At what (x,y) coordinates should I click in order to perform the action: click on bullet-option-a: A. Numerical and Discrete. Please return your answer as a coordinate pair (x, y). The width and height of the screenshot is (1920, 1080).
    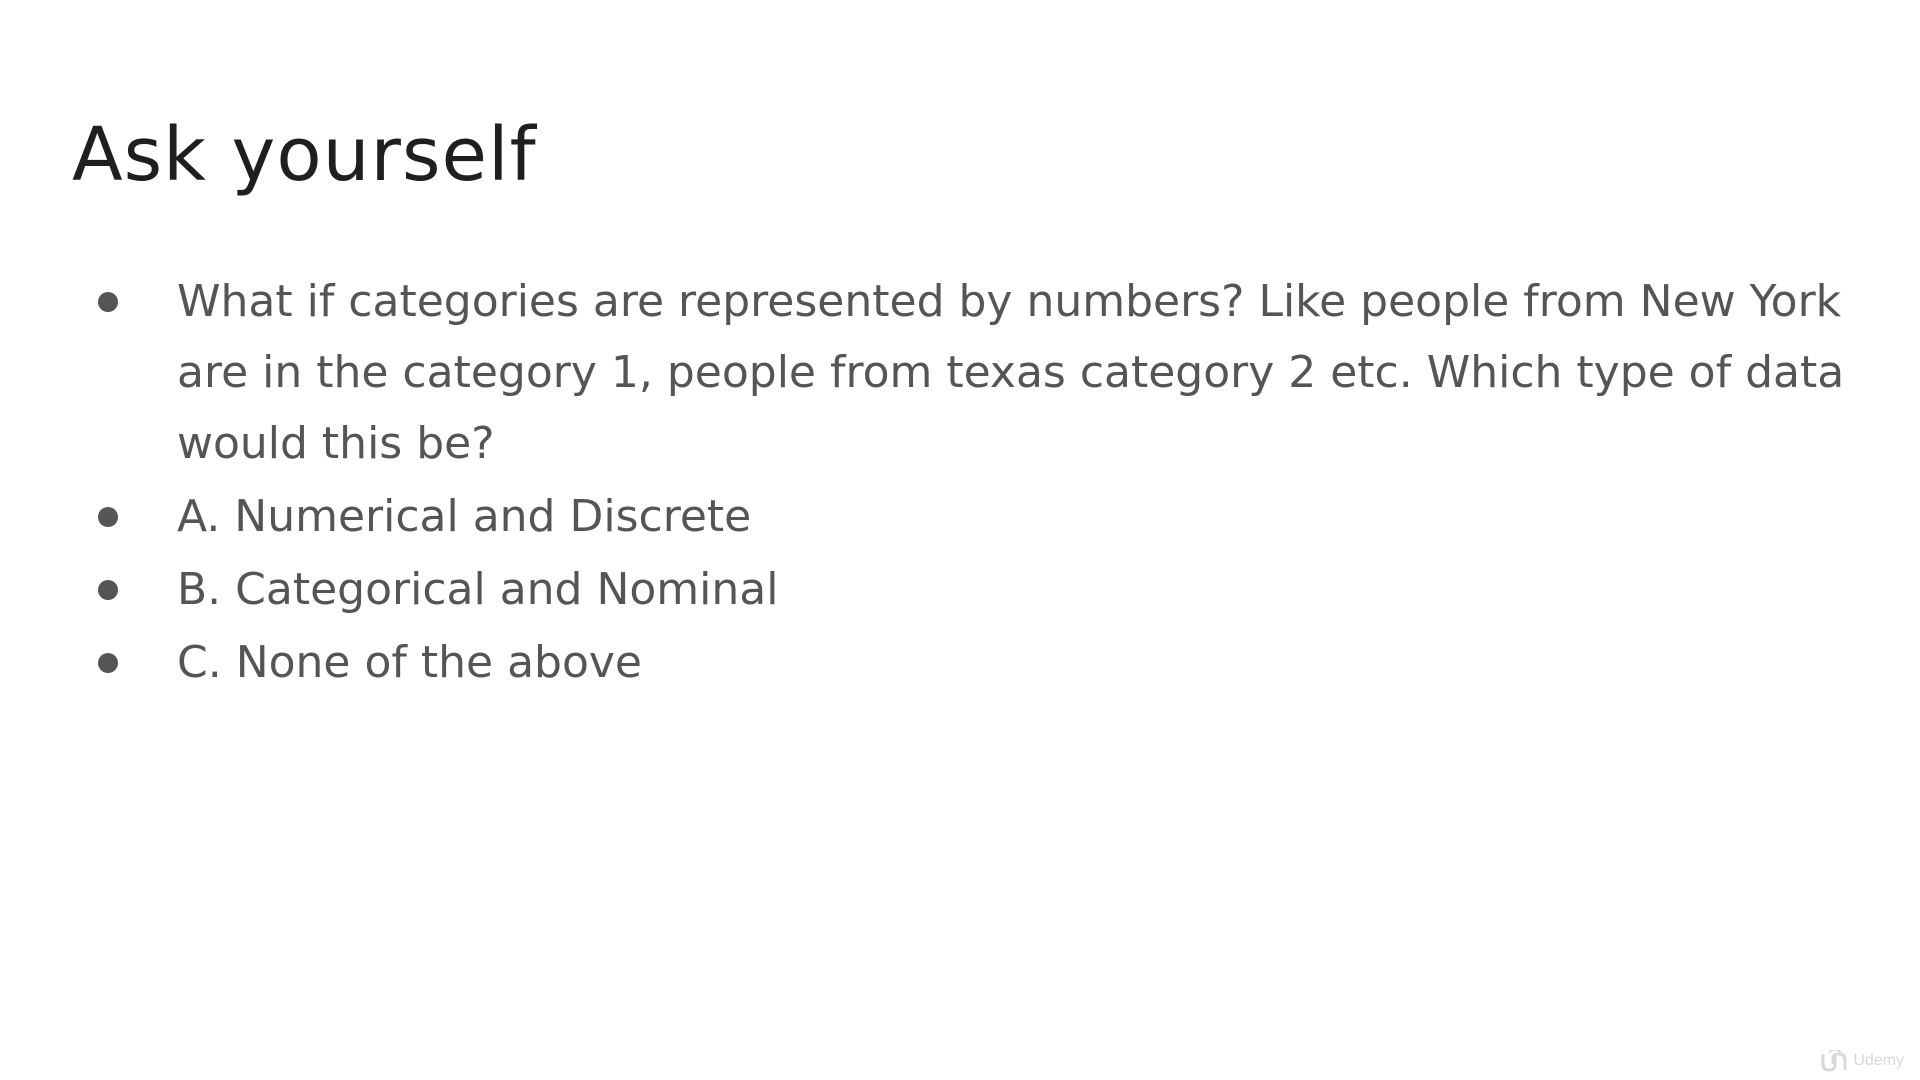
    Looking at the image, I should click on (1005, 516).